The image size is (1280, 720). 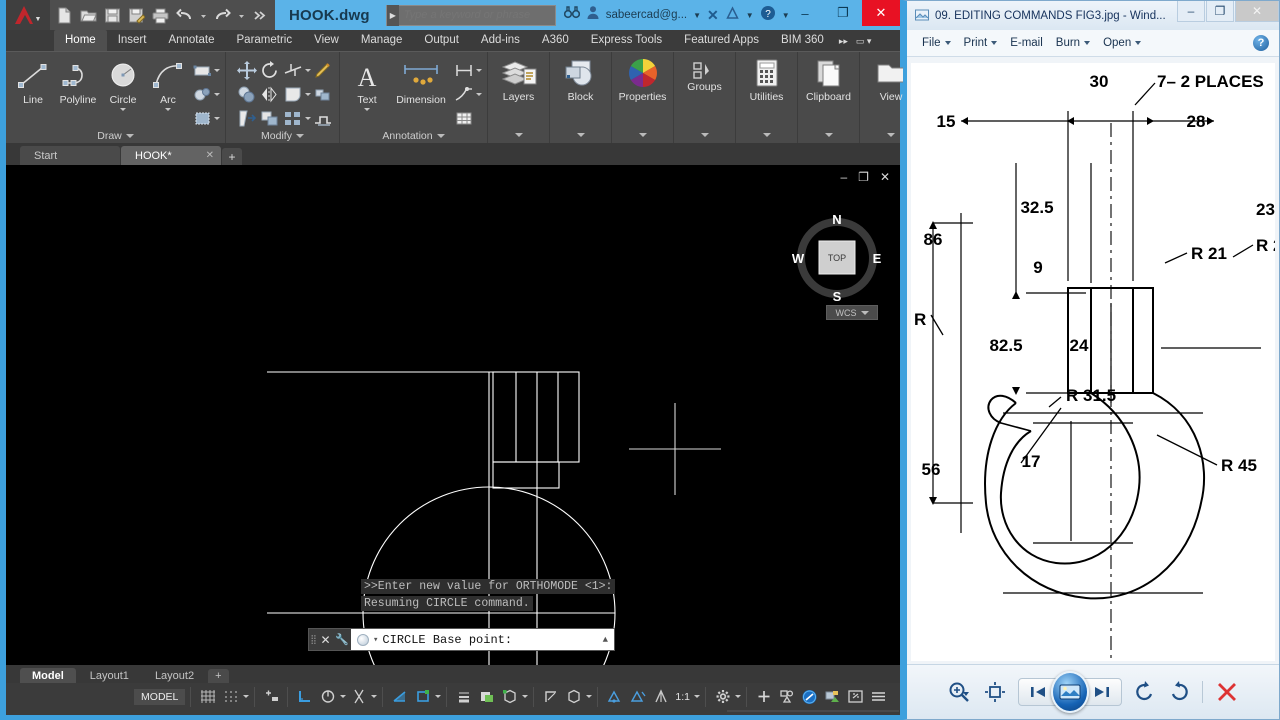 What do you see at coordinates (323, 70) in the screenshot?
I see `erase-icon` at bounding box center [323, 70].